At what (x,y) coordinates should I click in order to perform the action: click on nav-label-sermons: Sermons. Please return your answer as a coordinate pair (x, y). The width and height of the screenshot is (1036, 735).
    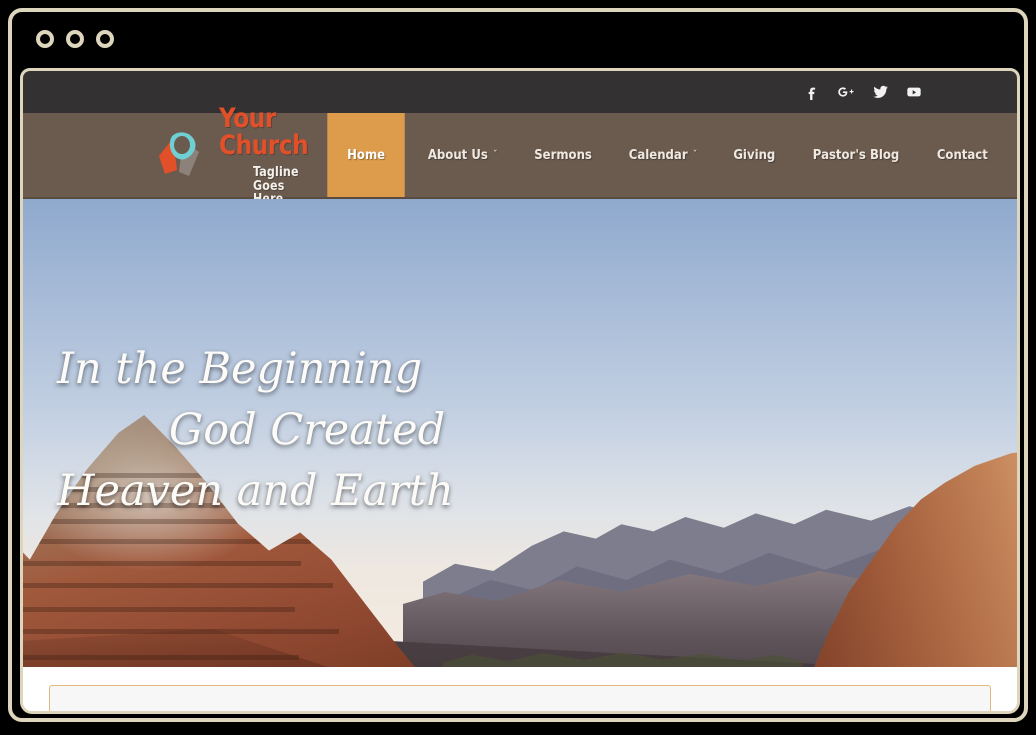
    Looking at the image, I should click on (563, 155).